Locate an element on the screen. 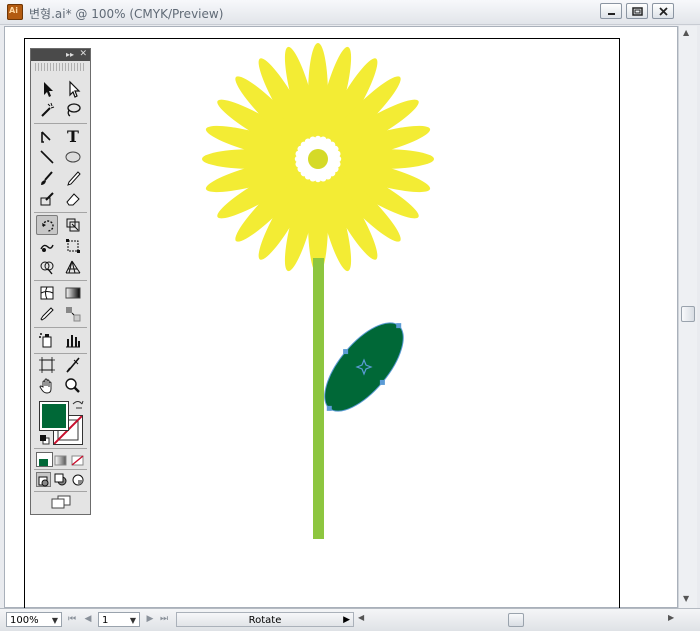 The image size is (700, 631). warp-tool-icon is located at coordinates (47, 248).